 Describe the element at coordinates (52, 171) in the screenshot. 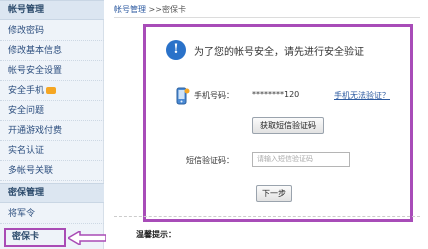

I see `sidebar-item-multi-account: 多帐号关联` at that location.